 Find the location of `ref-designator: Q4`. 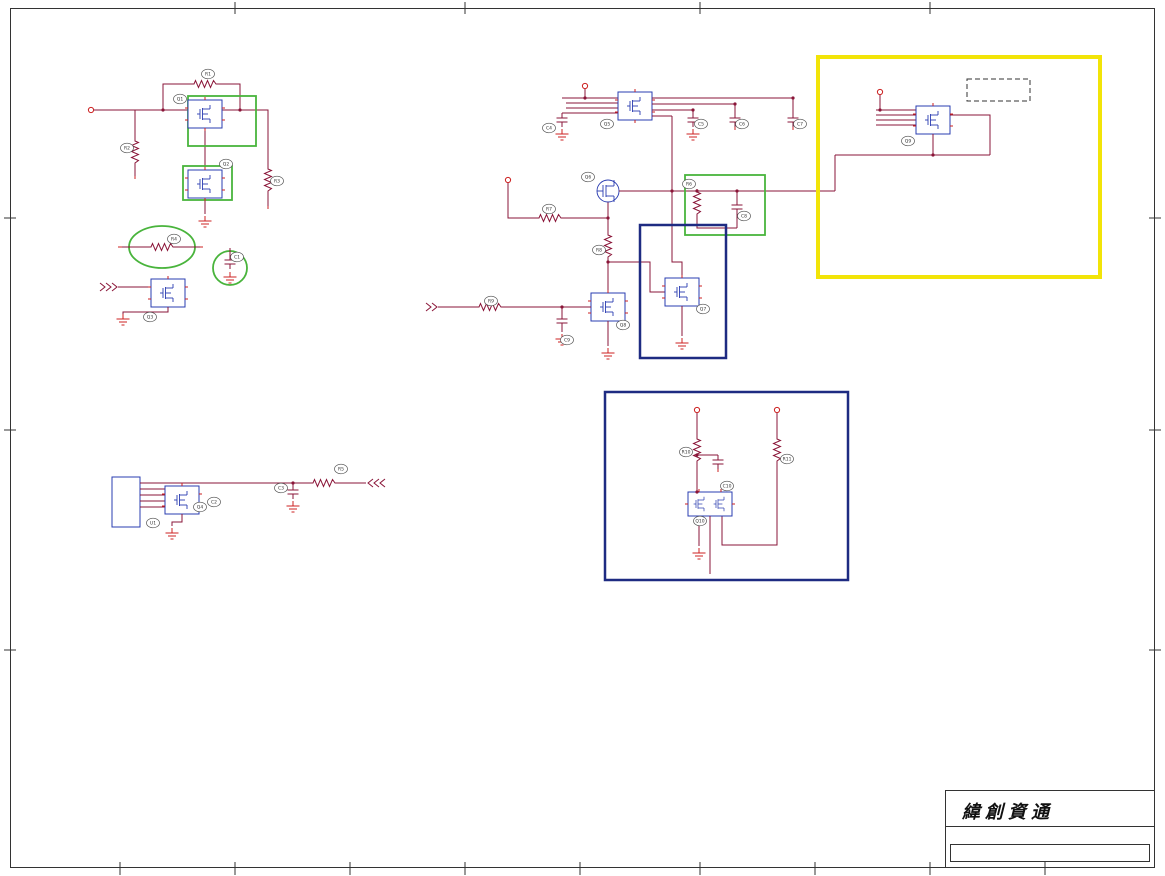

ref-designator: Q4 is located at coordinates (200, 507).